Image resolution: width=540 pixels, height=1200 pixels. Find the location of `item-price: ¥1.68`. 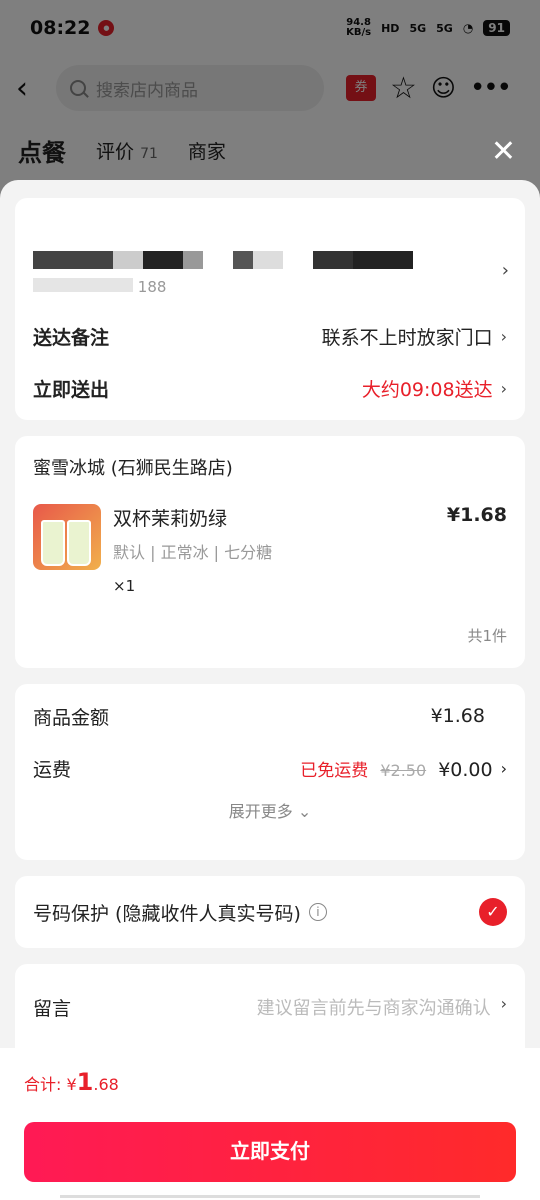

item-price: ¥1.68 is located at coordinates (476, 515).